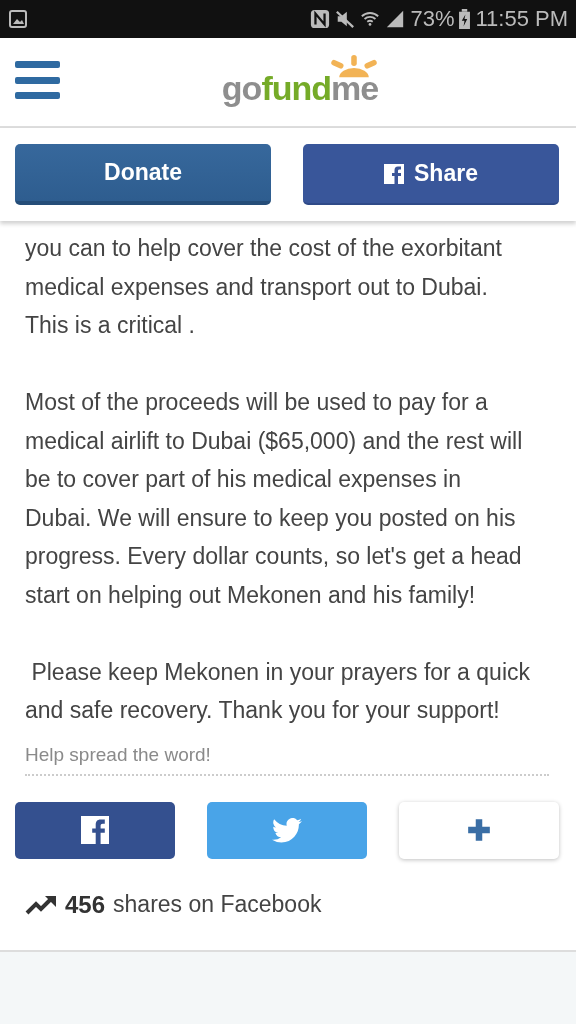 Image resolution: width=576 pixels, height=1024 pixels. What do you see at coordinates (287, 759) in the screenshot?
I see `share-heading: Help spread the word!` at bounding box center [287, 759].